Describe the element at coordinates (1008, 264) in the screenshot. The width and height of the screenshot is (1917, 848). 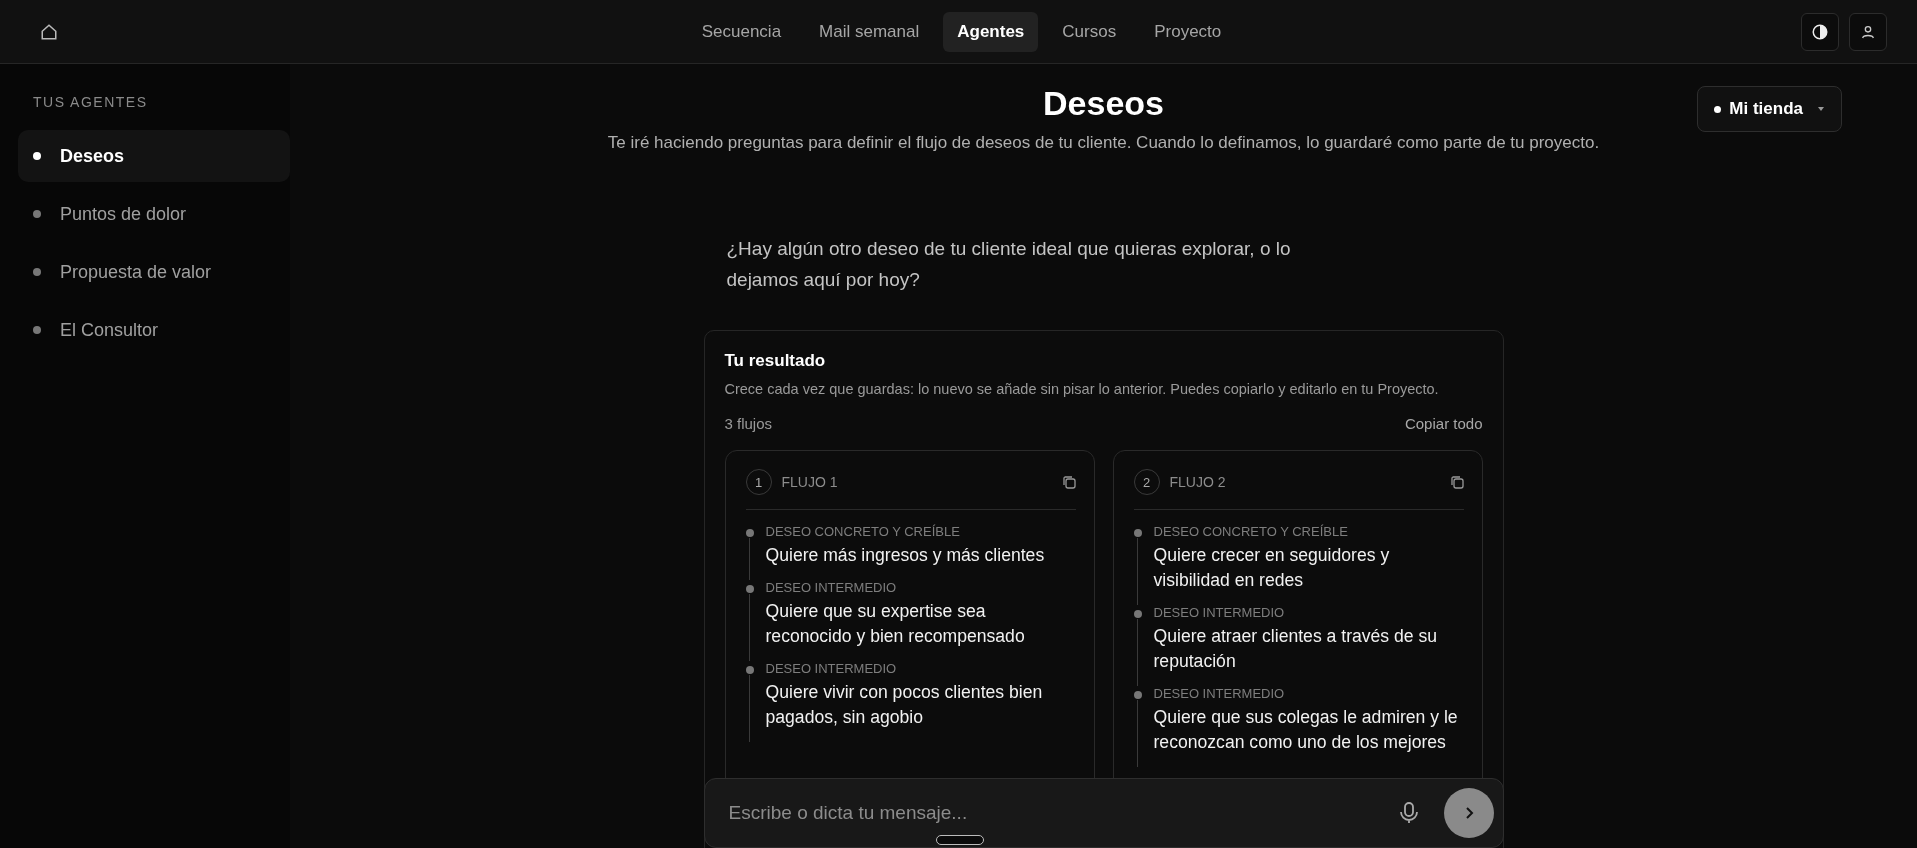
I see `assistant-message: ¿Hay algún otro deseo de tu cliente ideal que quieras explorar, o lo dejamos aquí por hoy?` at that location.